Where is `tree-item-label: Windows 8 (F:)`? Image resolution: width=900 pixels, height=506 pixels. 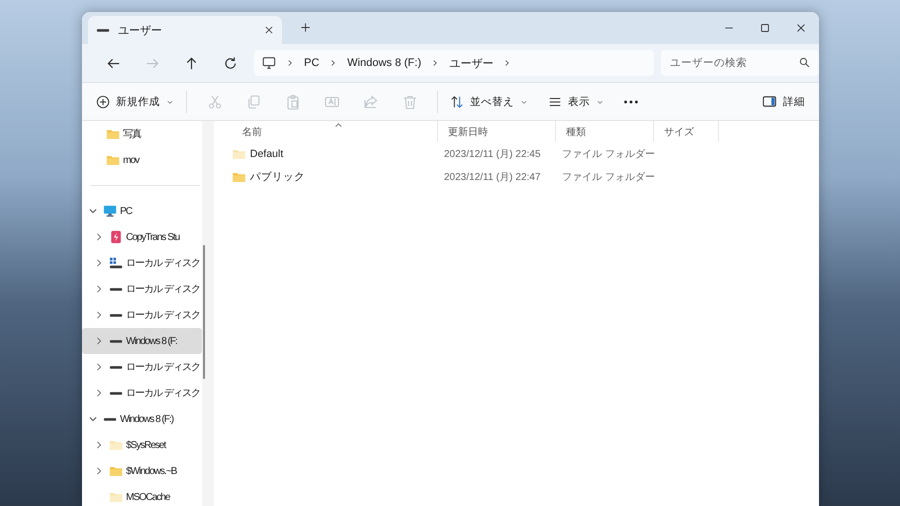 tree-item-label: Windows 8 (F:) is located at coordinates (147, 419).